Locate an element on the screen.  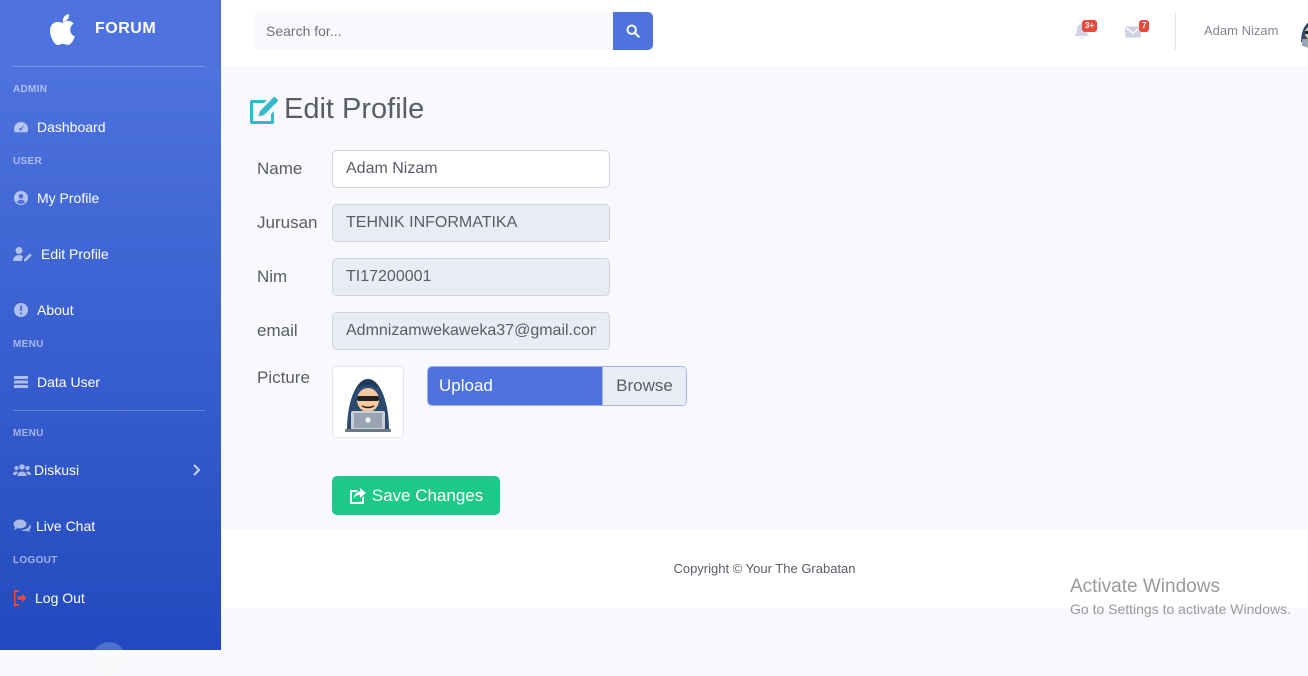
save-changes-label: Save Changes is located at coordinates (427, 495).